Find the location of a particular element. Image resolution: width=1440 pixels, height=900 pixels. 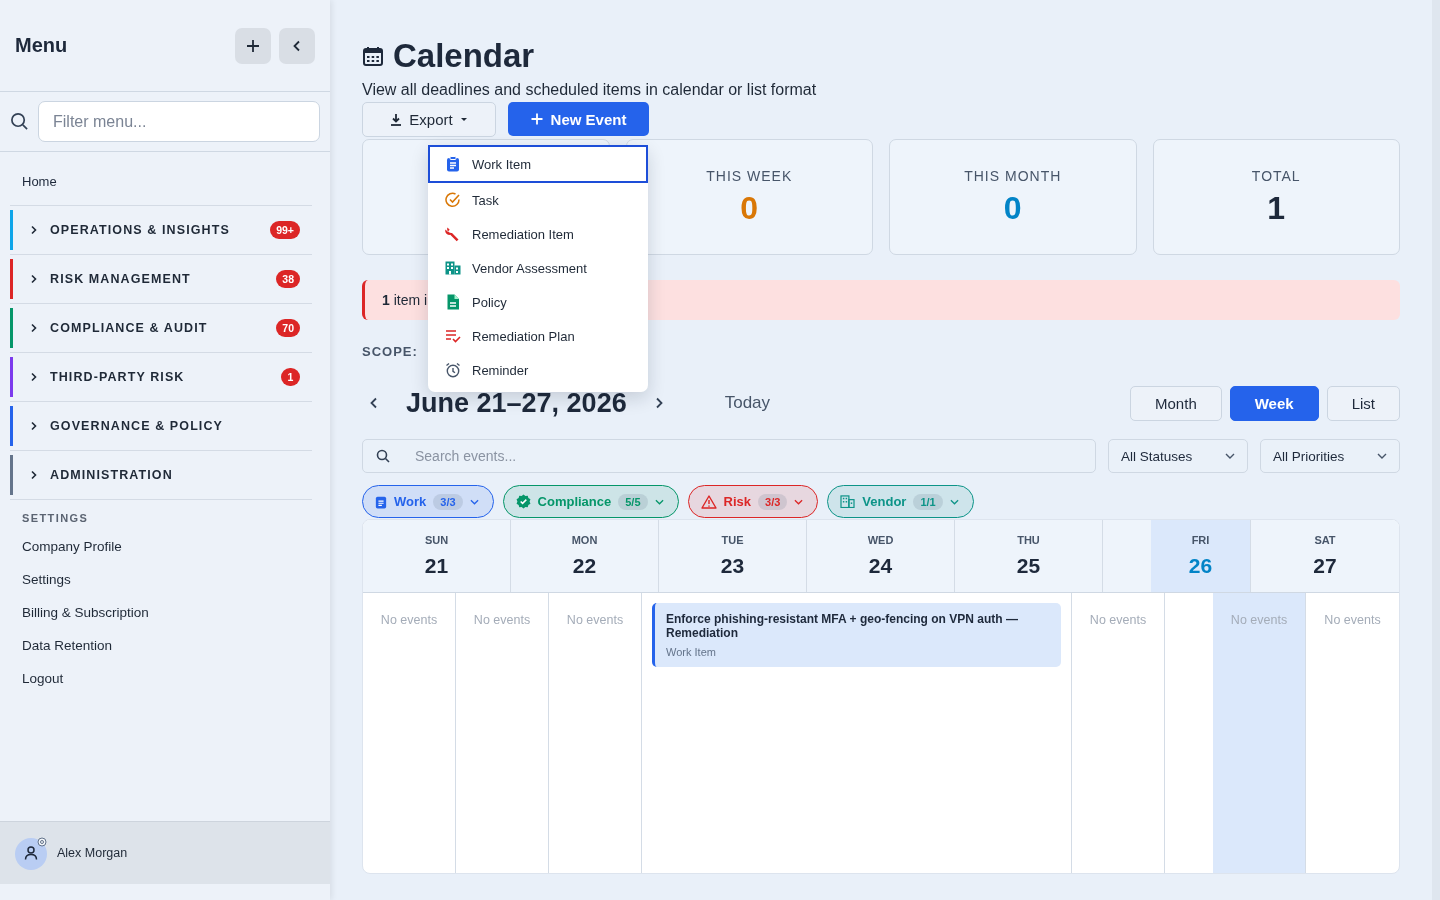

menu-item: Policy is located at coordinates (538, 302).